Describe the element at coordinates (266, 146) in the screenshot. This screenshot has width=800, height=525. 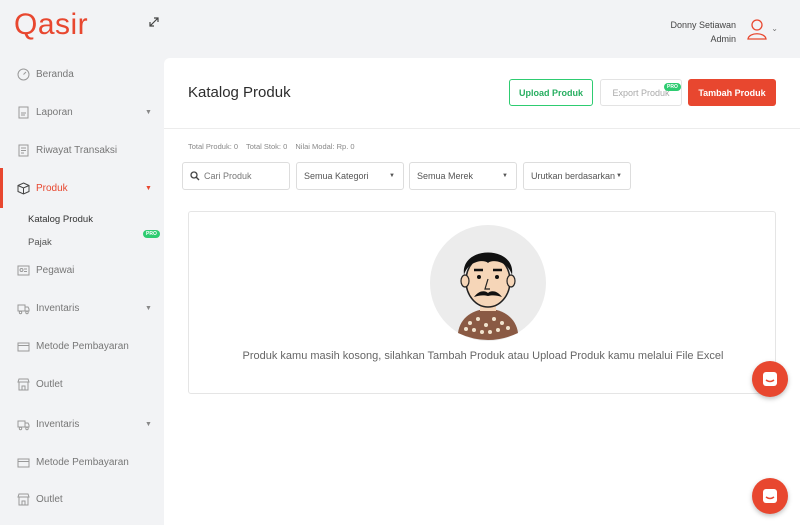
I see `total-stok: Total Stok: 0` at that location.